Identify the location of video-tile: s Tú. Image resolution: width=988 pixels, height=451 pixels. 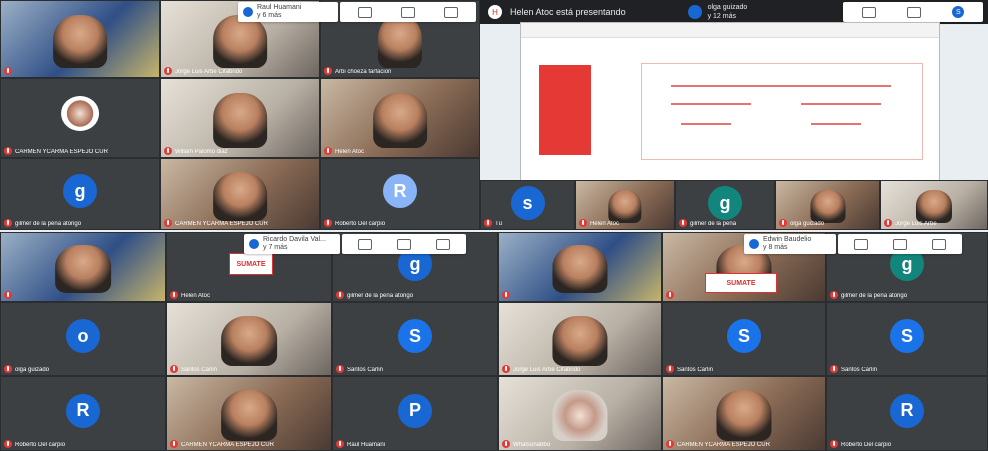
(527, 205).